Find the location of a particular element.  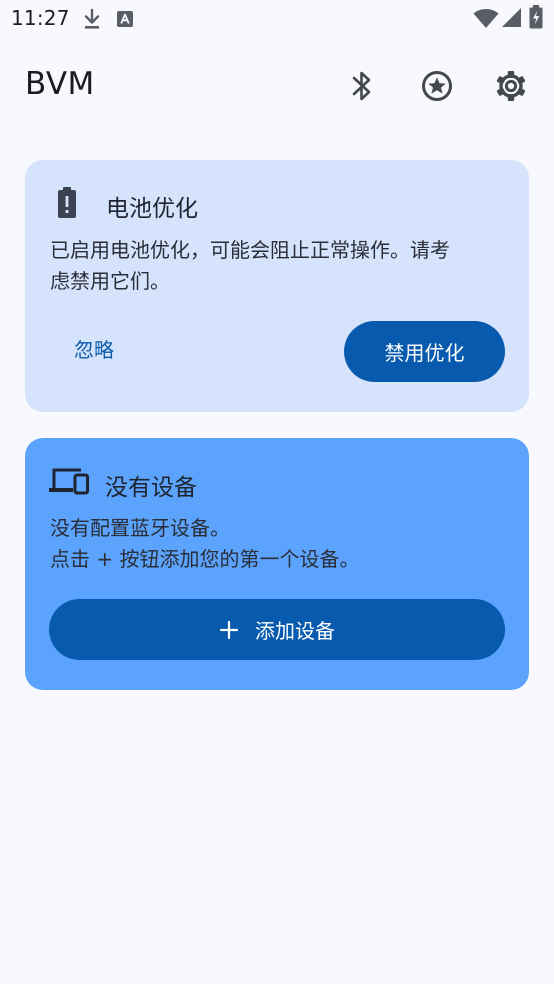

battery-card-title: 电池优化 is located at coordinates (152, 209).